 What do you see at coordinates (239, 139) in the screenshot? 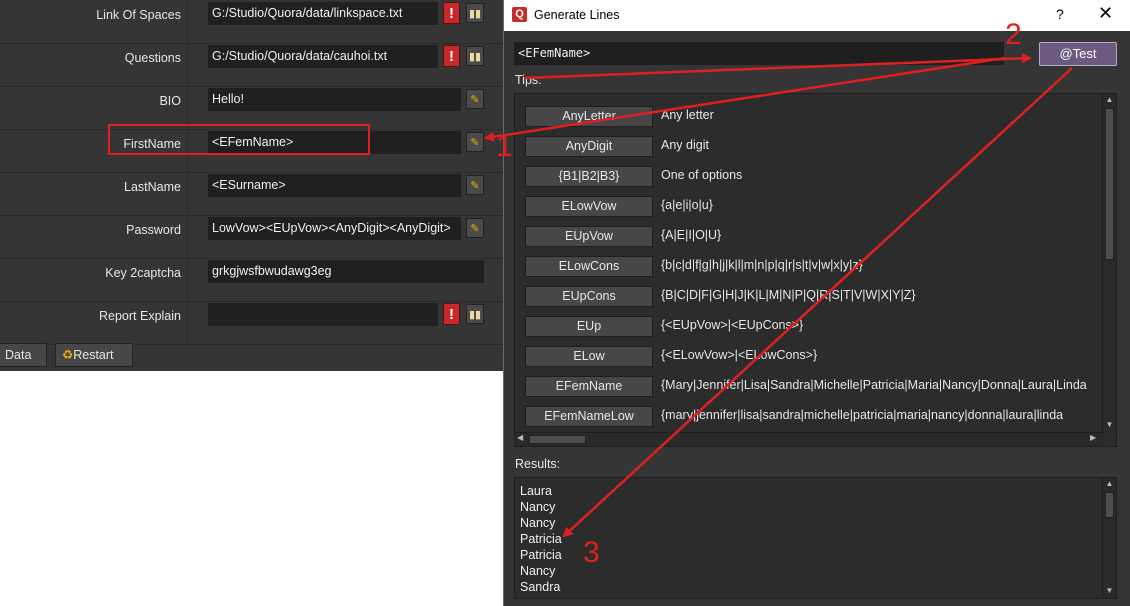
I see `highlight-box` at bounding box center [239, 139].